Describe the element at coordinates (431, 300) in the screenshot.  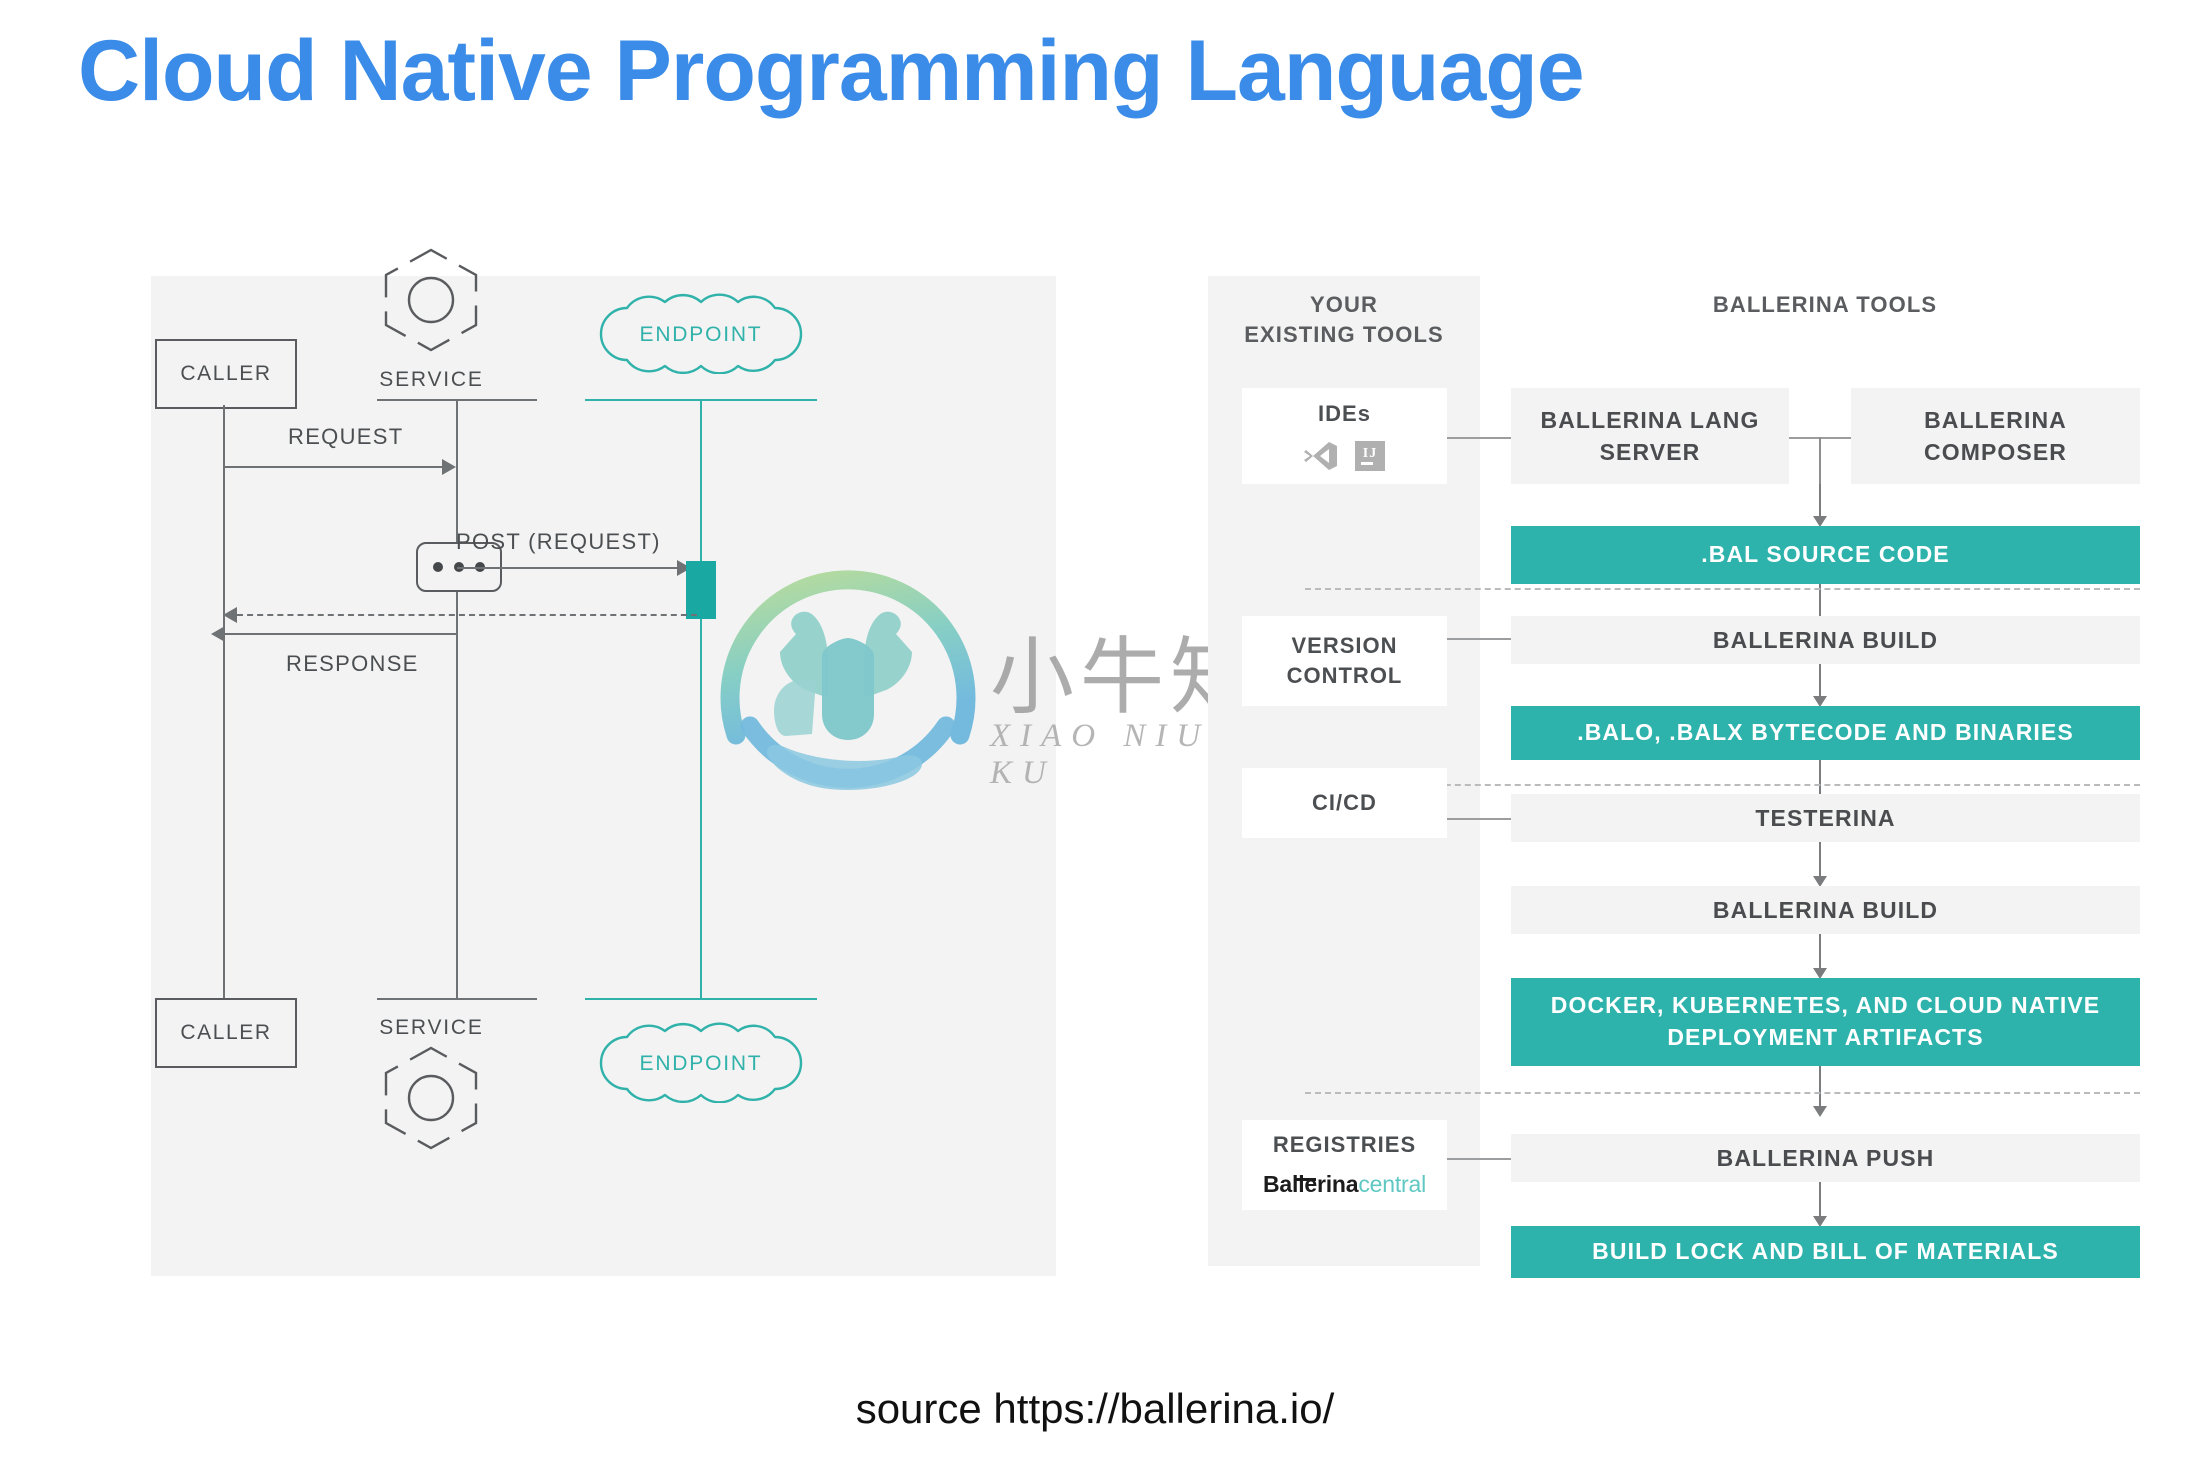
I see `service-hexagon-icon-top` at that location.